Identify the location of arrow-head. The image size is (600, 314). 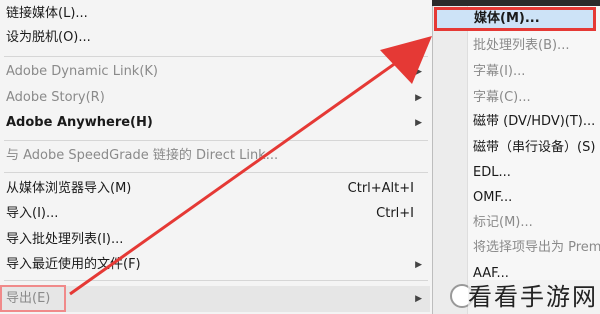
(406, 60).